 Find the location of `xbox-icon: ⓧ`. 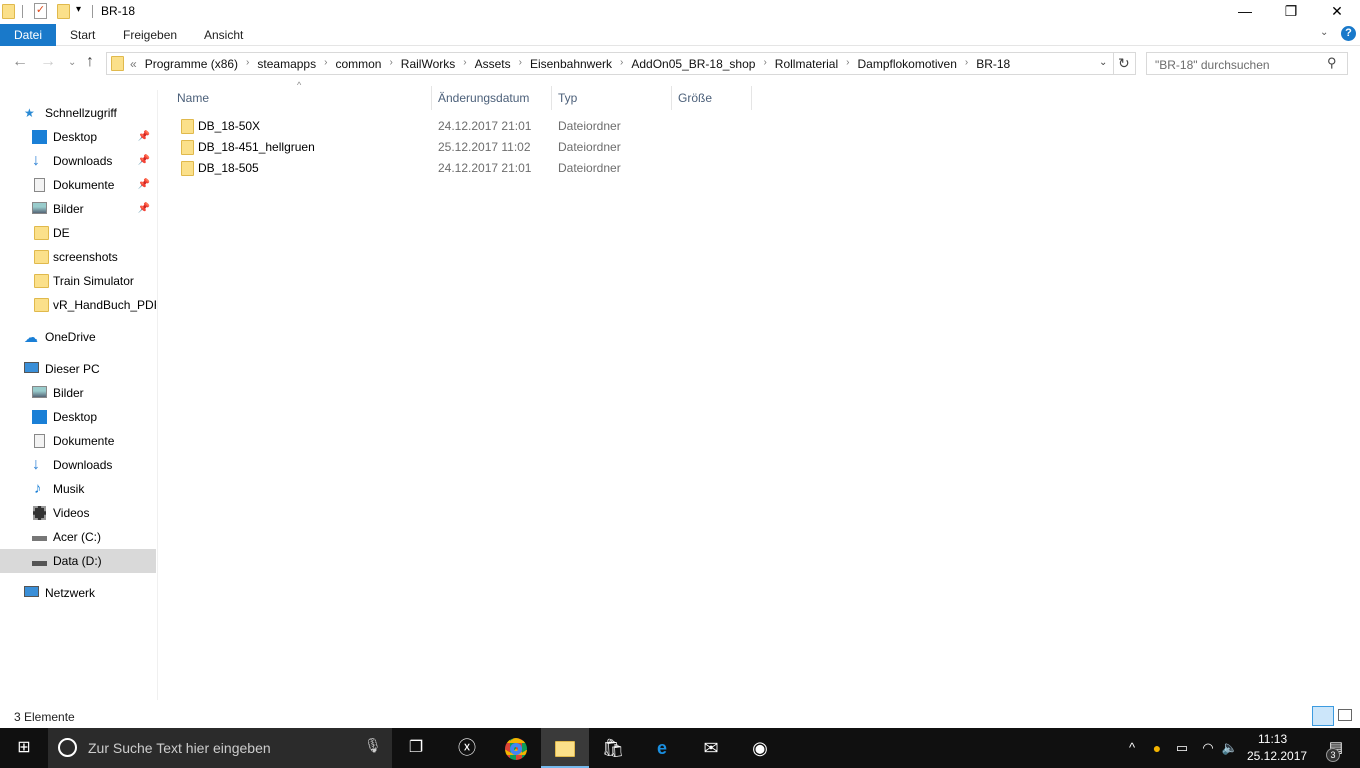

xbox-icon: ⓧ is located at coordinates (467, 748).